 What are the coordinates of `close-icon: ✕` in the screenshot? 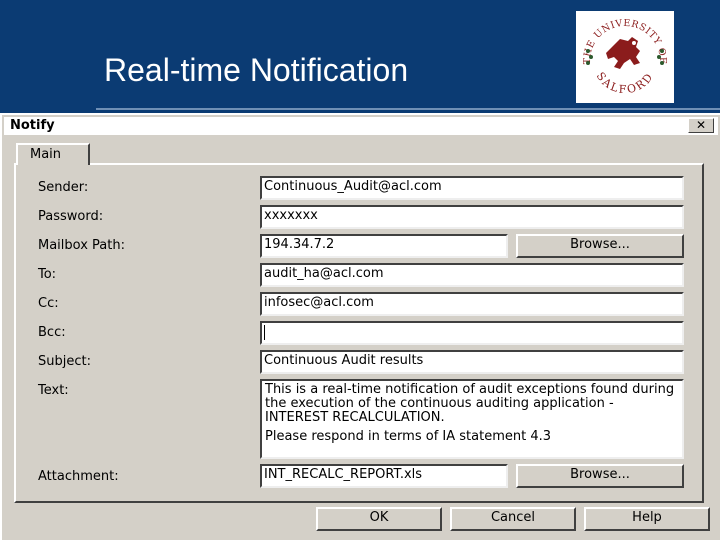 It's located at (701, 125).